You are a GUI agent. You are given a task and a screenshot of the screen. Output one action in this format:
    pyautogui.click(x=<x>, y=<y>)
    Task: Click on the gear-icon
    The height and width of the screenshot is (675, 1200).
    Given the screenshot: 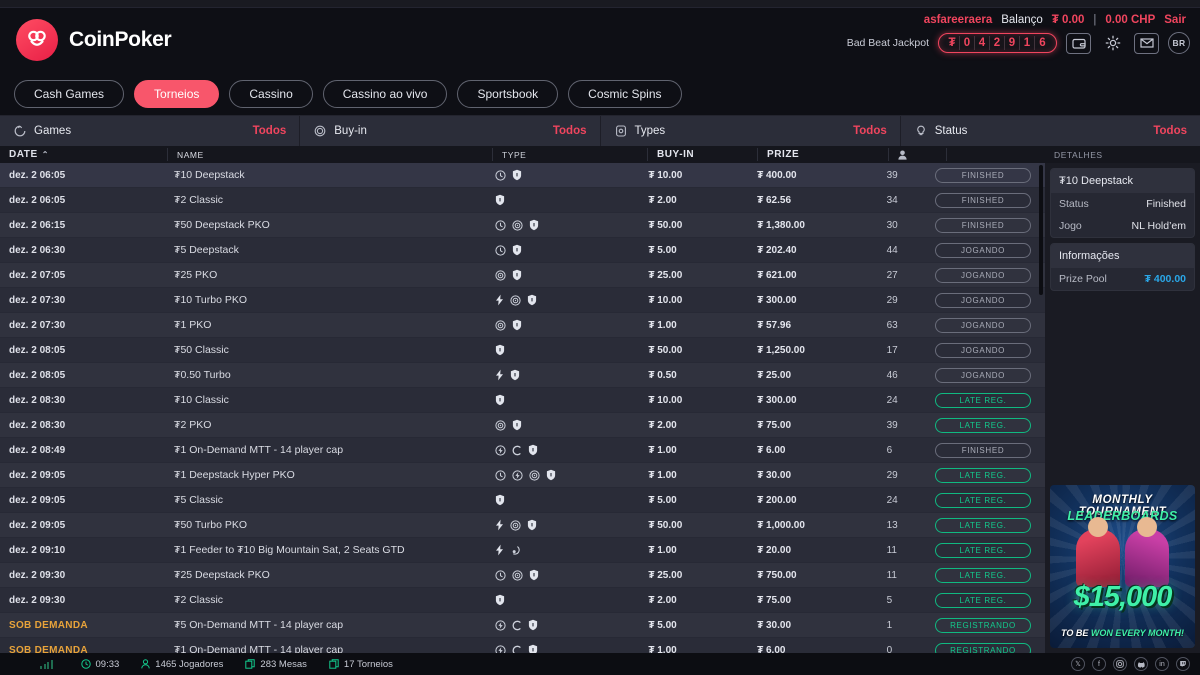 What is the action you would take?
    pyautogui.click(x=1112, y=43)
    